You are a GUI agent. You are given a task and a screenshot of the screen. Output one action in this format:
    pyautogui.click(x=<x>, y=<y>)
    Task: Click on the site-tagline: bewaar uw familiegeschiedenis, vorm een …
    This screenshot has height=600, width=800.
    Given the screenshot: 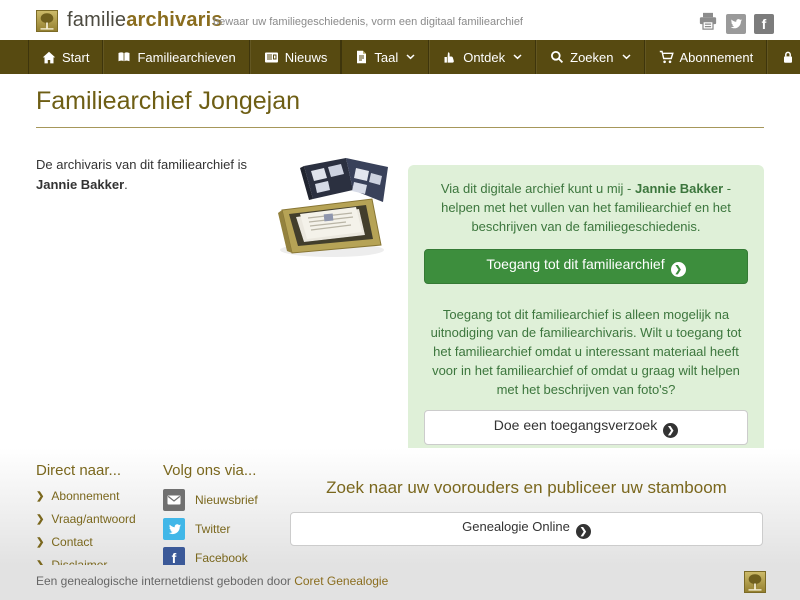 What is the action you would take?
    pyautogui.click(x=368, y=22)
    